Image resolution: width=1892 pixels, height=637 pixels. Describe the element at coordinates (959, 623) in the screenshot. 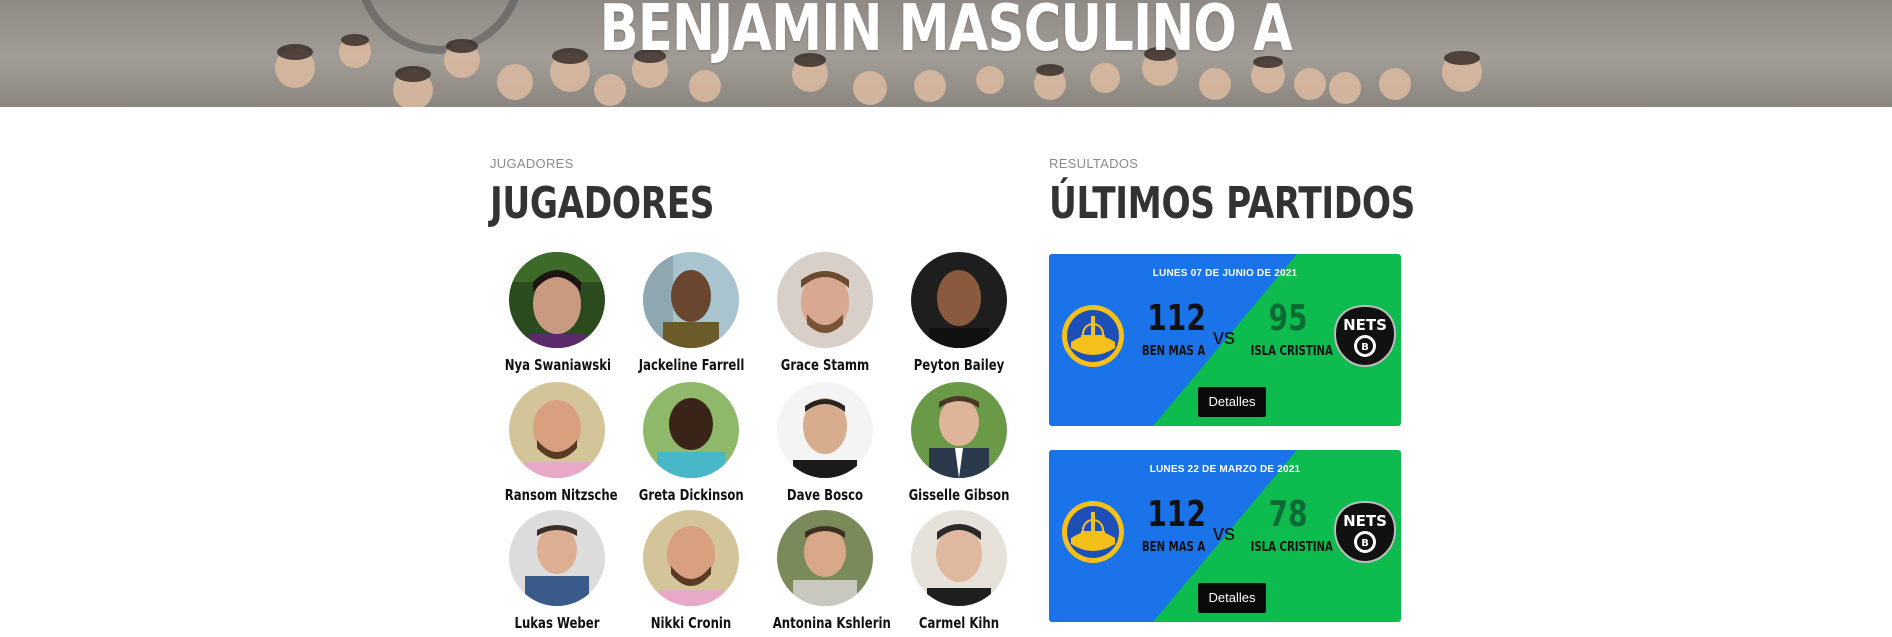

I see `player-name: Carmel Kihn` at that location.